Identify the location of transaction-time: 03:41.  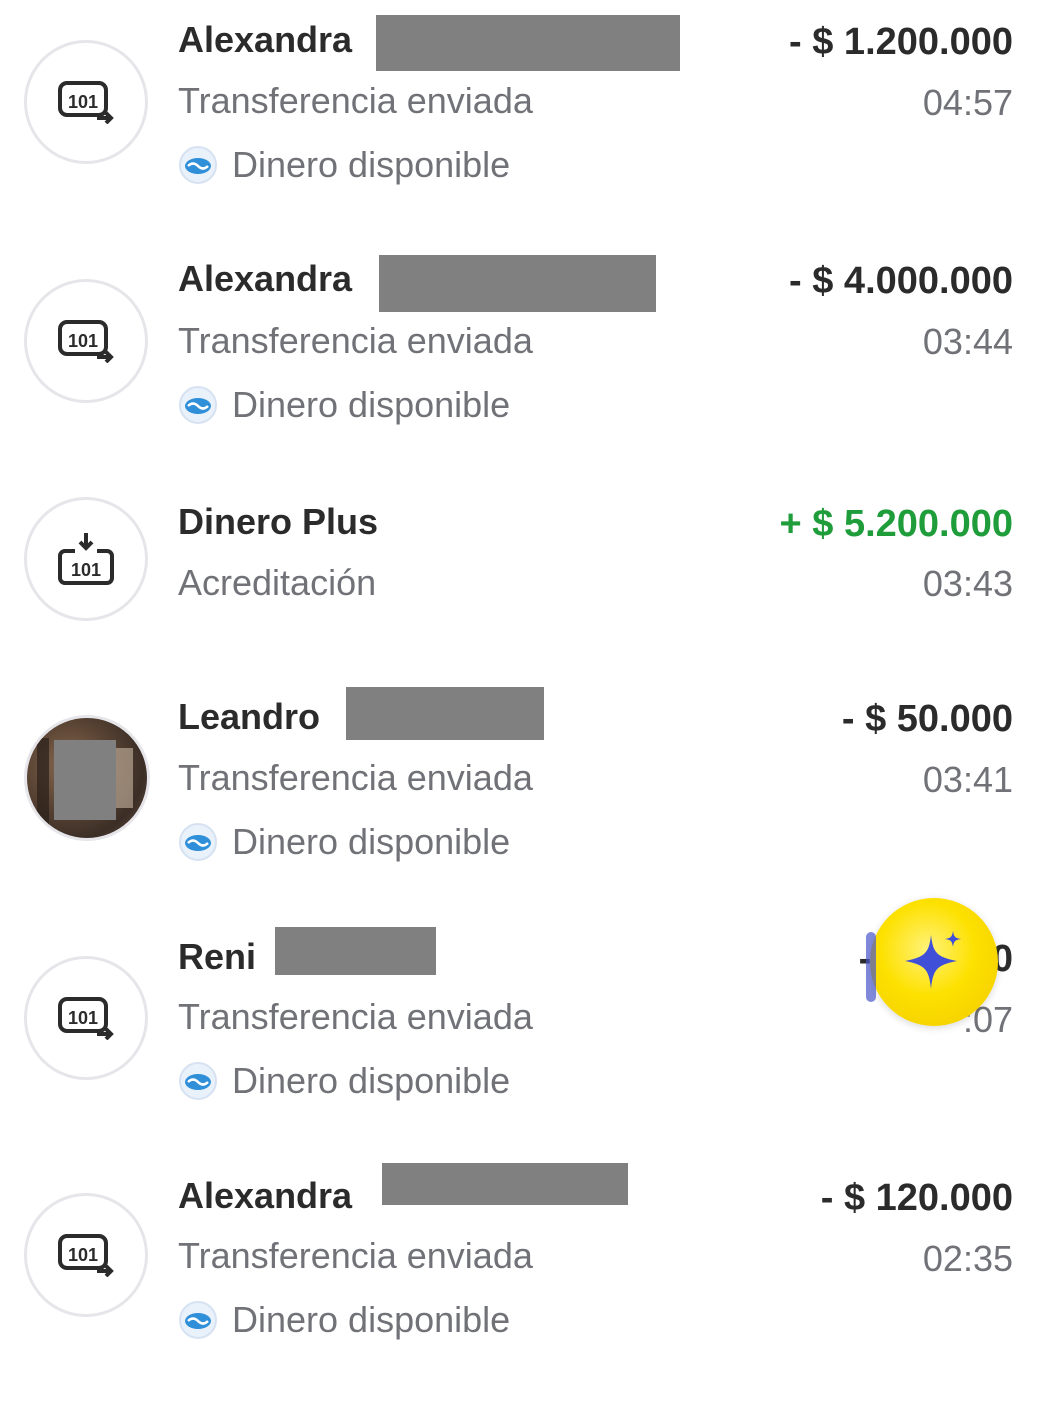
(967, 779).